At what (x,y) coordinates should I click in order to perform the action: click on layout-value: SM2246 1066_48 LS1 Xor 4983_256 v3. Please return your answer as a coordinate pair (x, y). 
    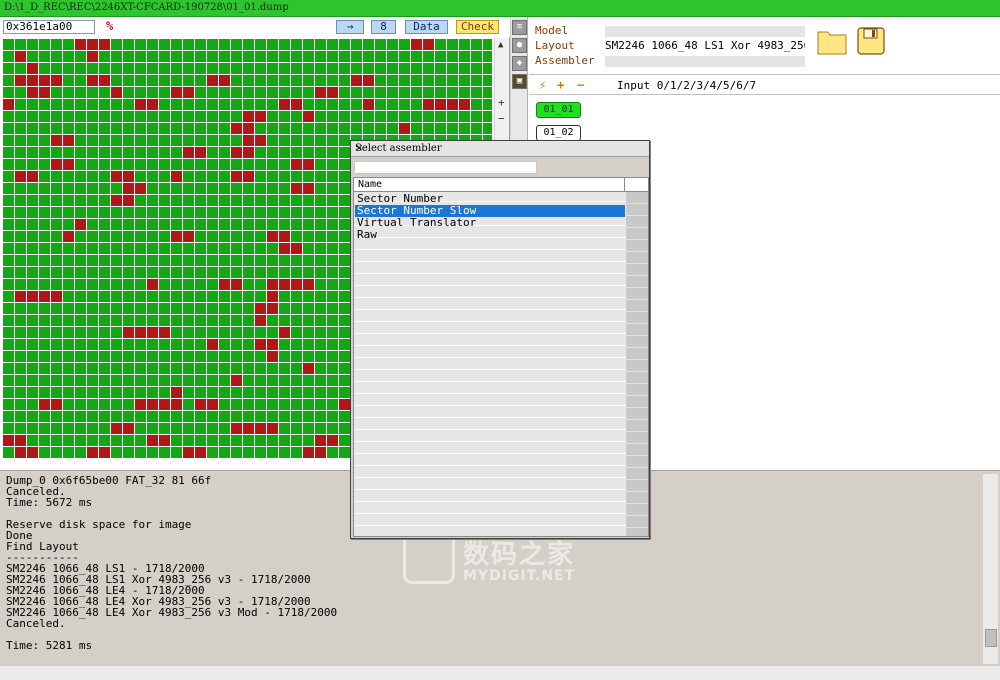
    Looking at the image, I should click on (705, 45).